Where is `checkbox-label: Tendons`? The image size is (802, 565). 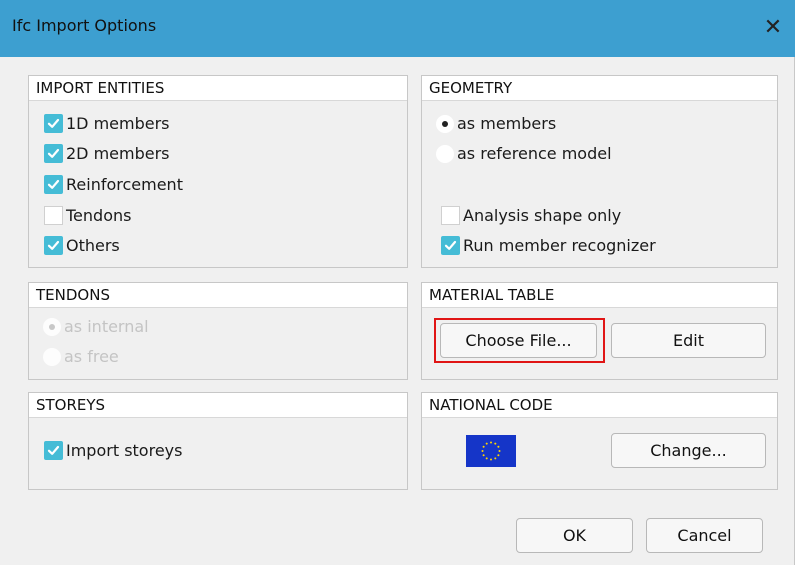 checkbox-label: Tendons is located at coordinates (99, 215).